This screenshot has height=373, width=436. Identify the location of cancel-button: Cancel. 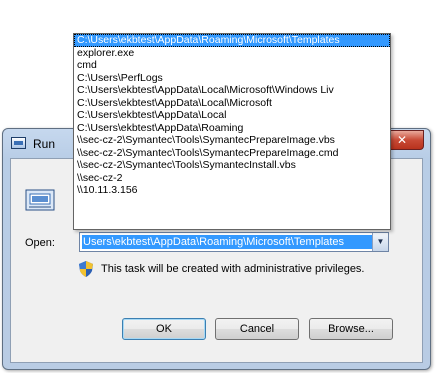
(257, 329).